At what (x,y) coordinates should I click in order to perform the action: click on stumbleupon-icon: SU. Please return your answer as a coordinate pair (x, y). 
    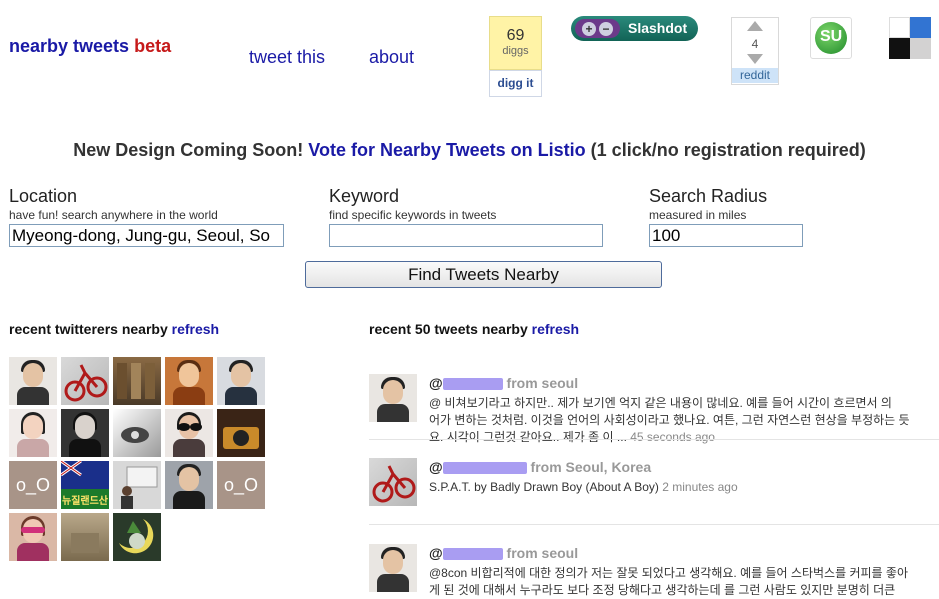
    Looking at the image, I should click on (831, 38).